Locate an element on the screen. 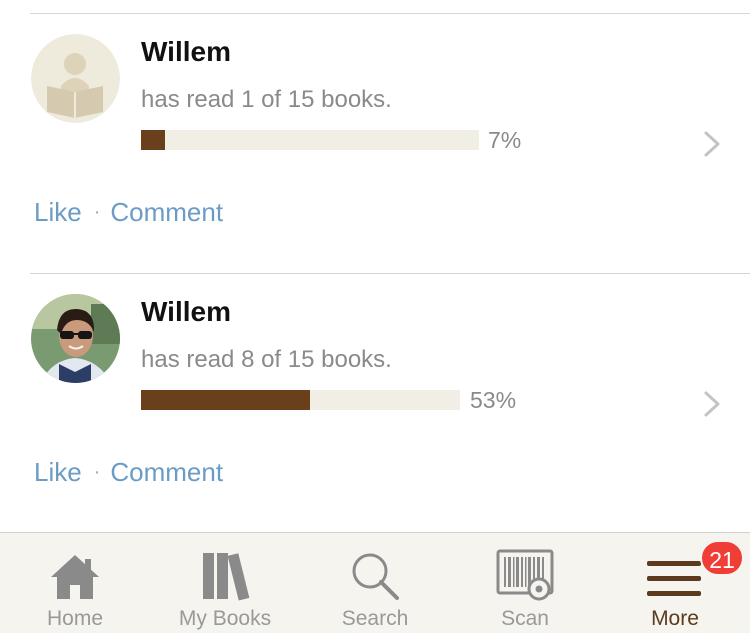 This screenshot has width=750, height=633. hamburger-menu-icon is located at coordinates (674, 578).